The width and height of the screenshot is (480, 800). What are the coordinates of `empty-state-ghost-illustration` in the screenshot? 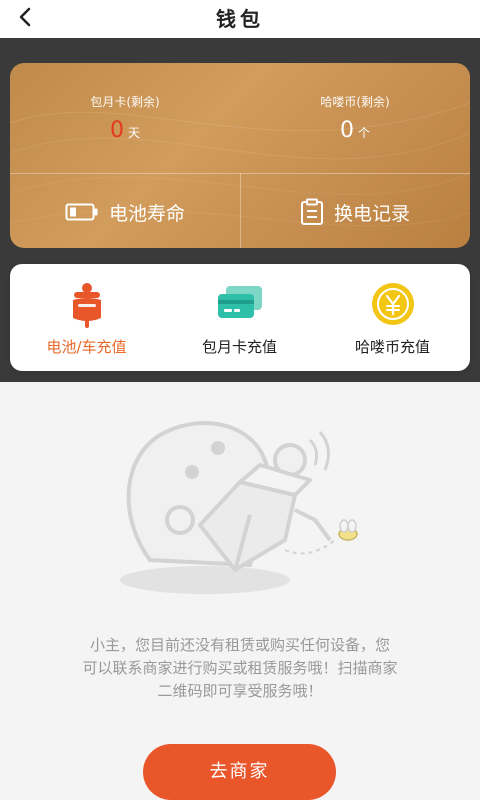 It's located at (239, 507).